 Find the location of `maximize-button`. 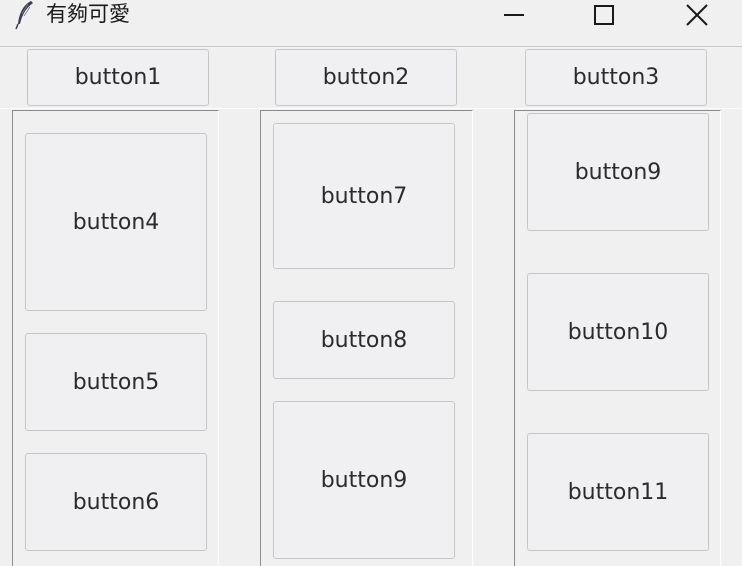

maximize-button is located at coordinates (604, 15).